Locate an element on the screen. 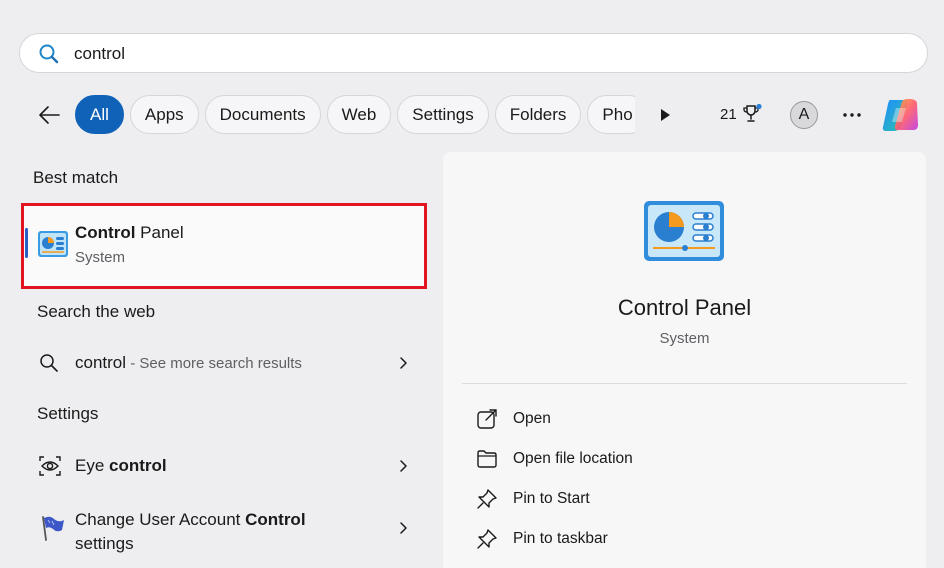  control-panel-large-icon is located at coordinates (684, 231).